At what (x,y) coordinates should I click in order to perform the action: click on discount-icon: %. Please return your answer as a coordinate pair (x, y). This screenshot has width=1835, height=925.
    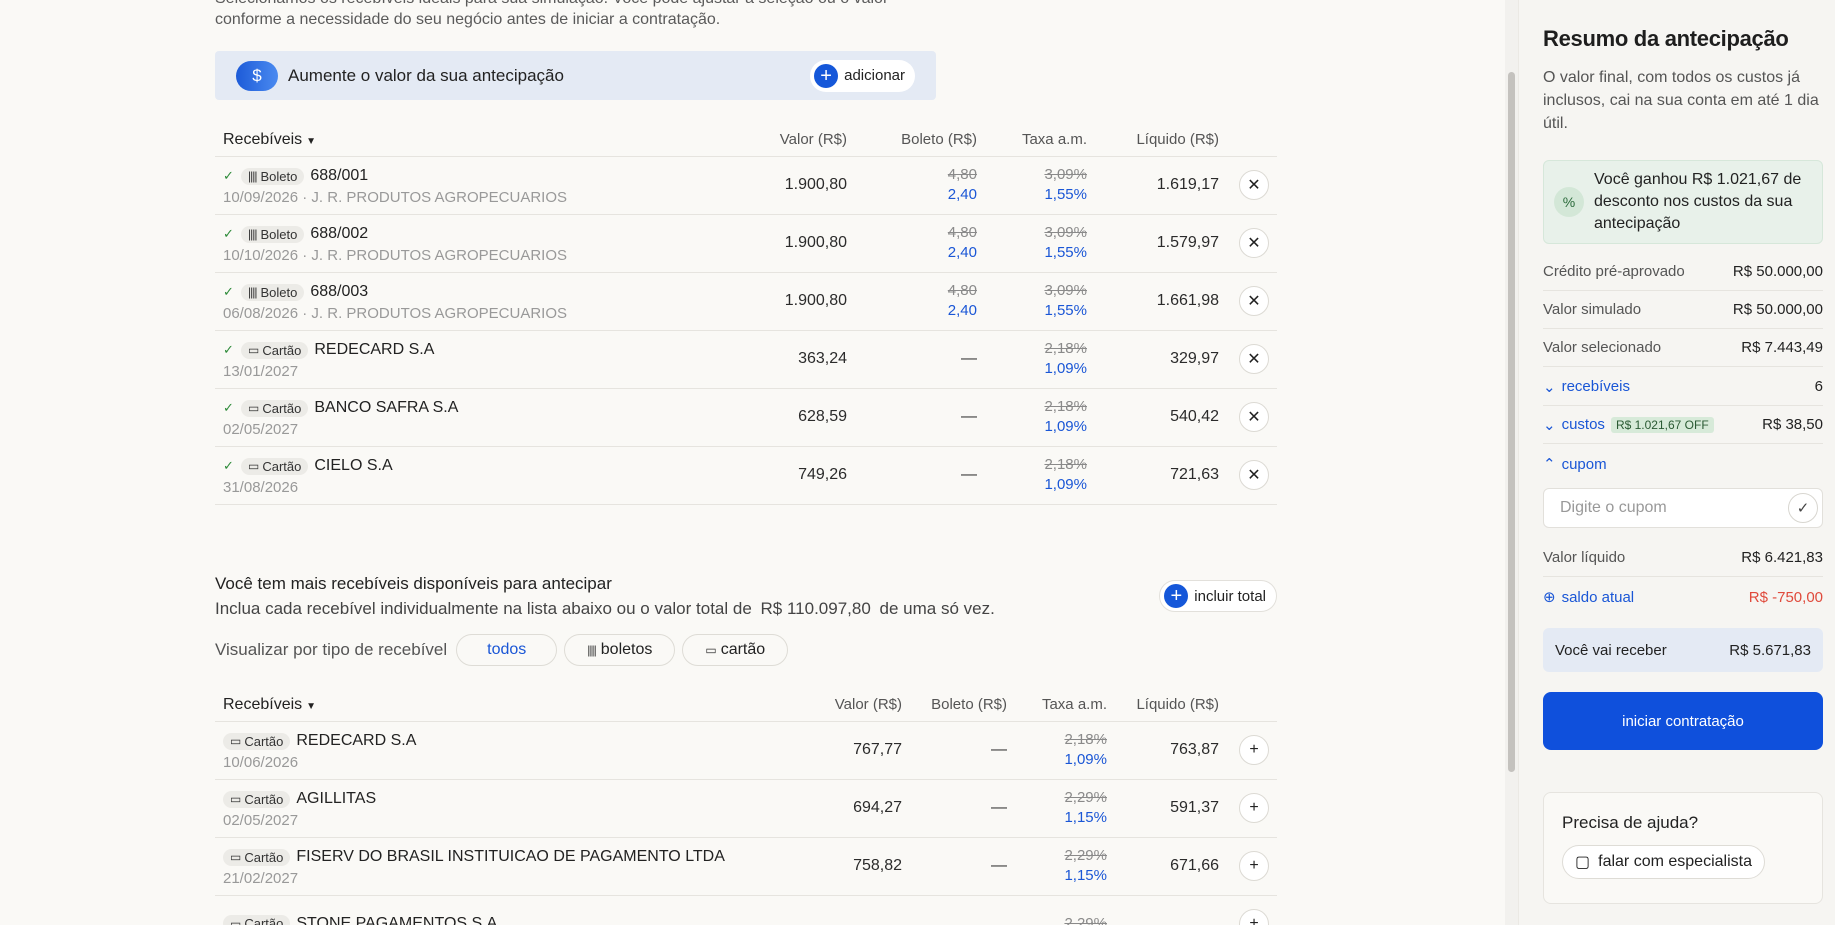
    Looking at the image, I should click on (1569, 202).